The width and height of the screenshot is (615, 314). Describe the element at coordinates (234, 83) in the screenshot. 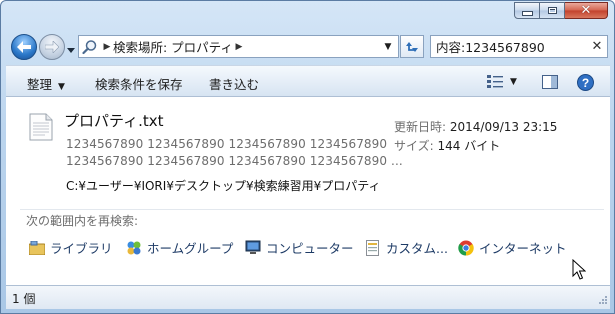

I see `burn-button: 書き込む` at that location.